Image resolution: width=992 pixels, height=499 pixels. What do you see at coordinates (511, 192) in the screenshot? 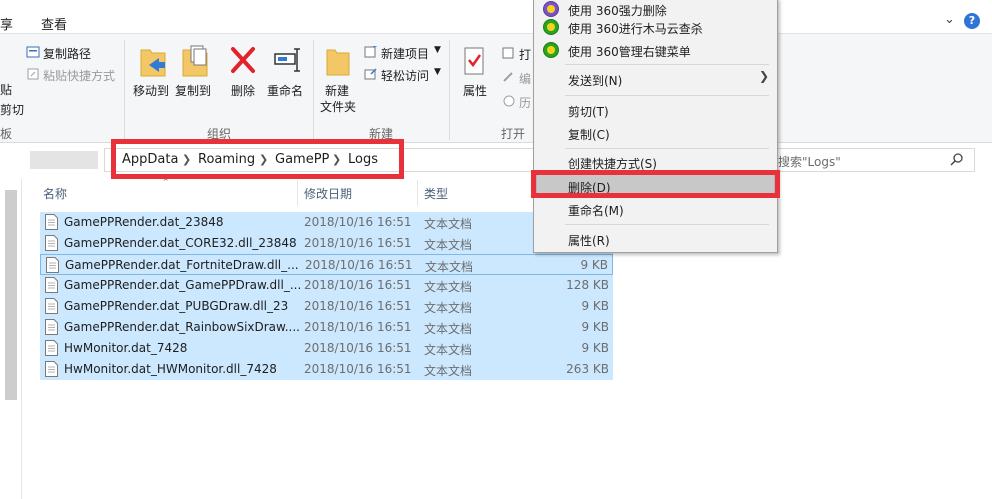
I see `column-header-row: ⌃ 名称 修改日期 类型` at bounding box center [511, 192].